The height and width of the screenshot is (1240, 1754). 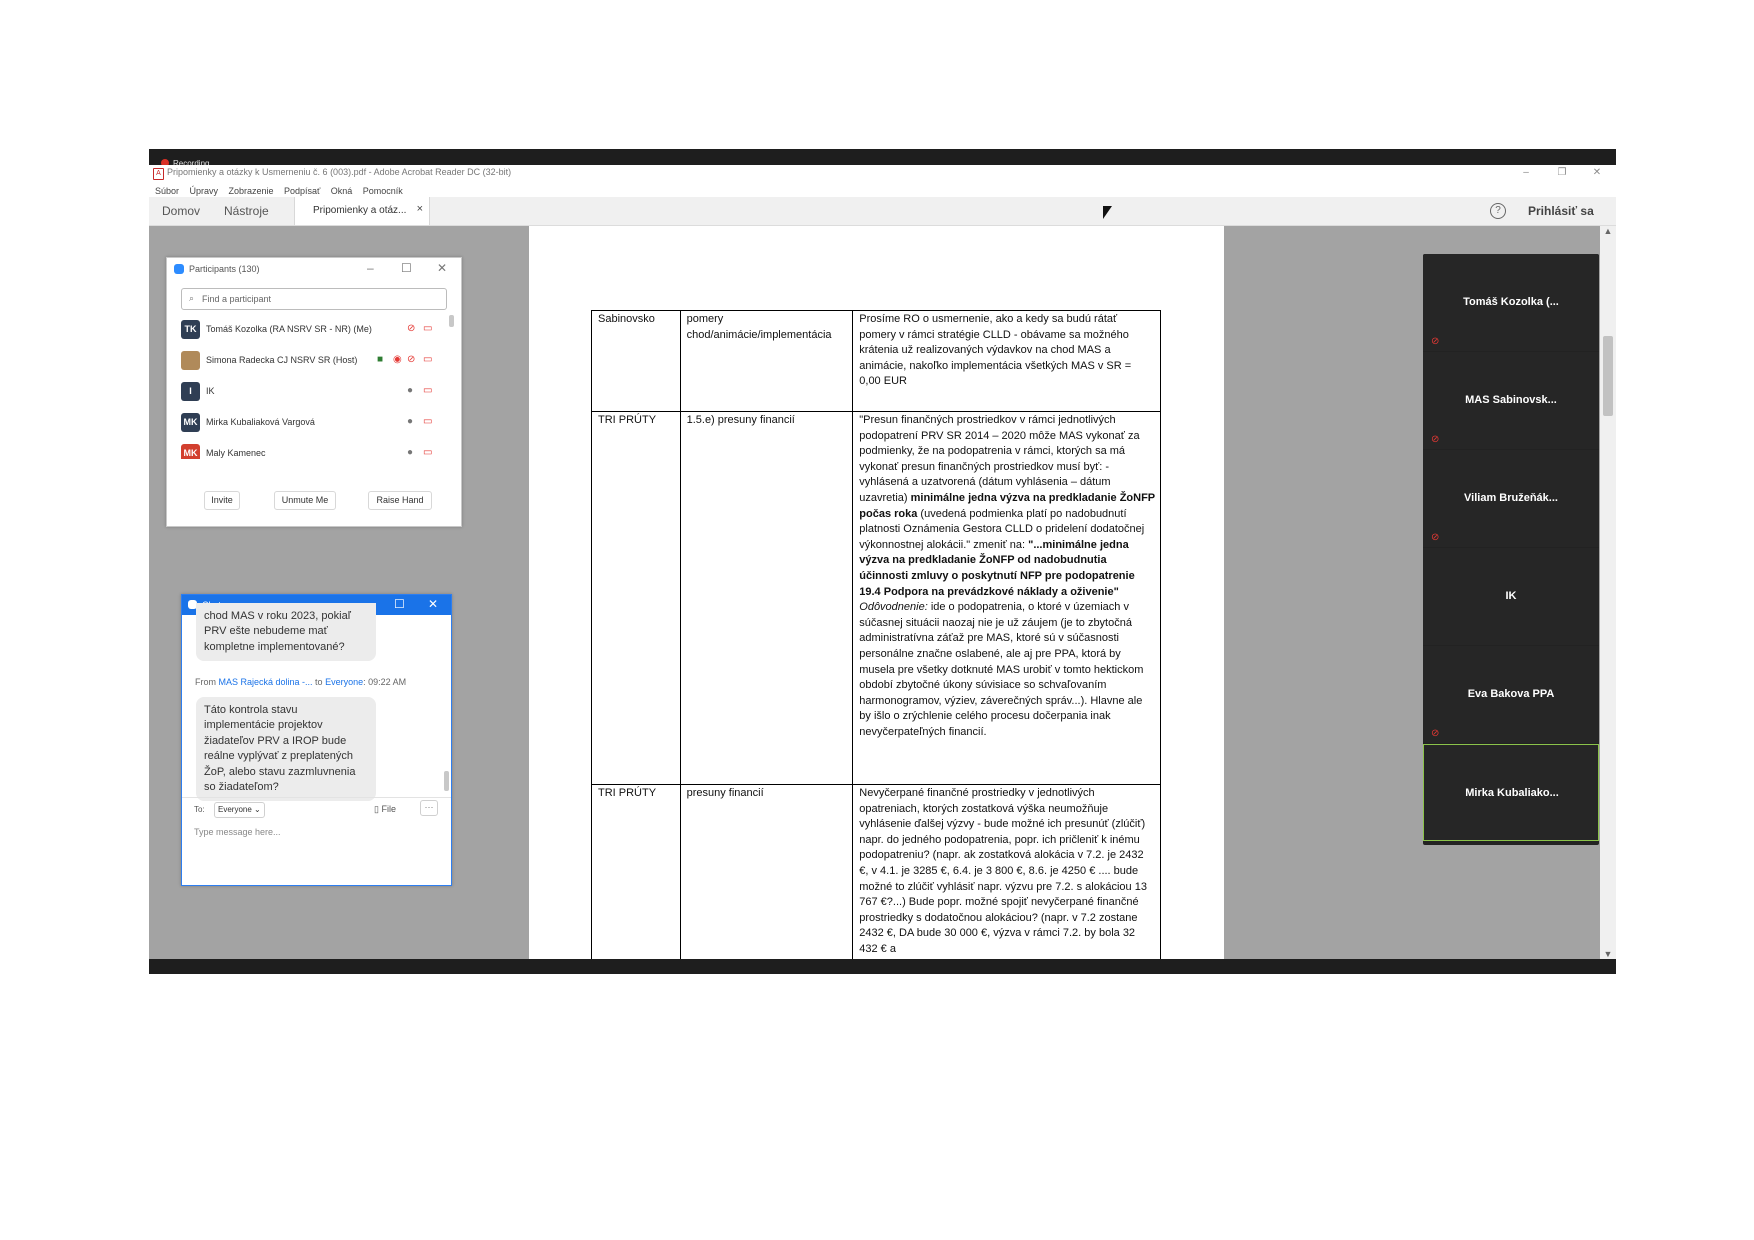 What do you see at coordinates (1511, 694) in the screenshot?
I see `video-tile: Eva Bakova PPA ⊘` at bounding box center [1511, 694].